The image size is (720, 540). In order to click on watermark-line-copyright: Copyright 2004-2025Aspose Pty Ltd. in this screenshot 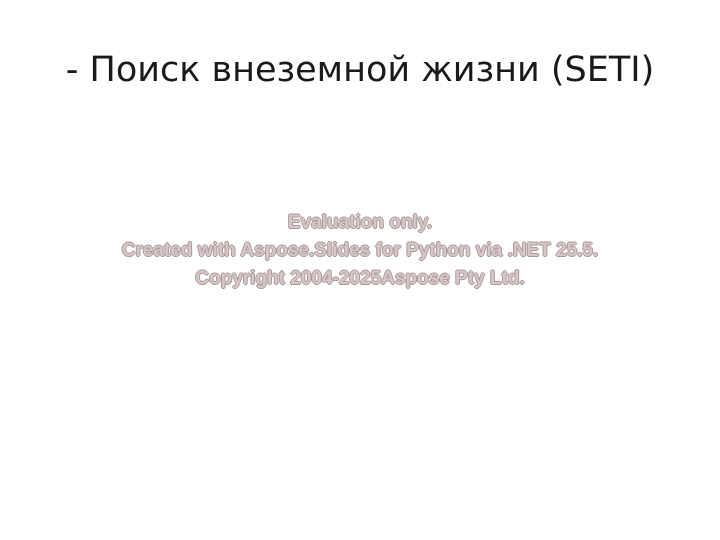, I will do `click(360, 278)`.